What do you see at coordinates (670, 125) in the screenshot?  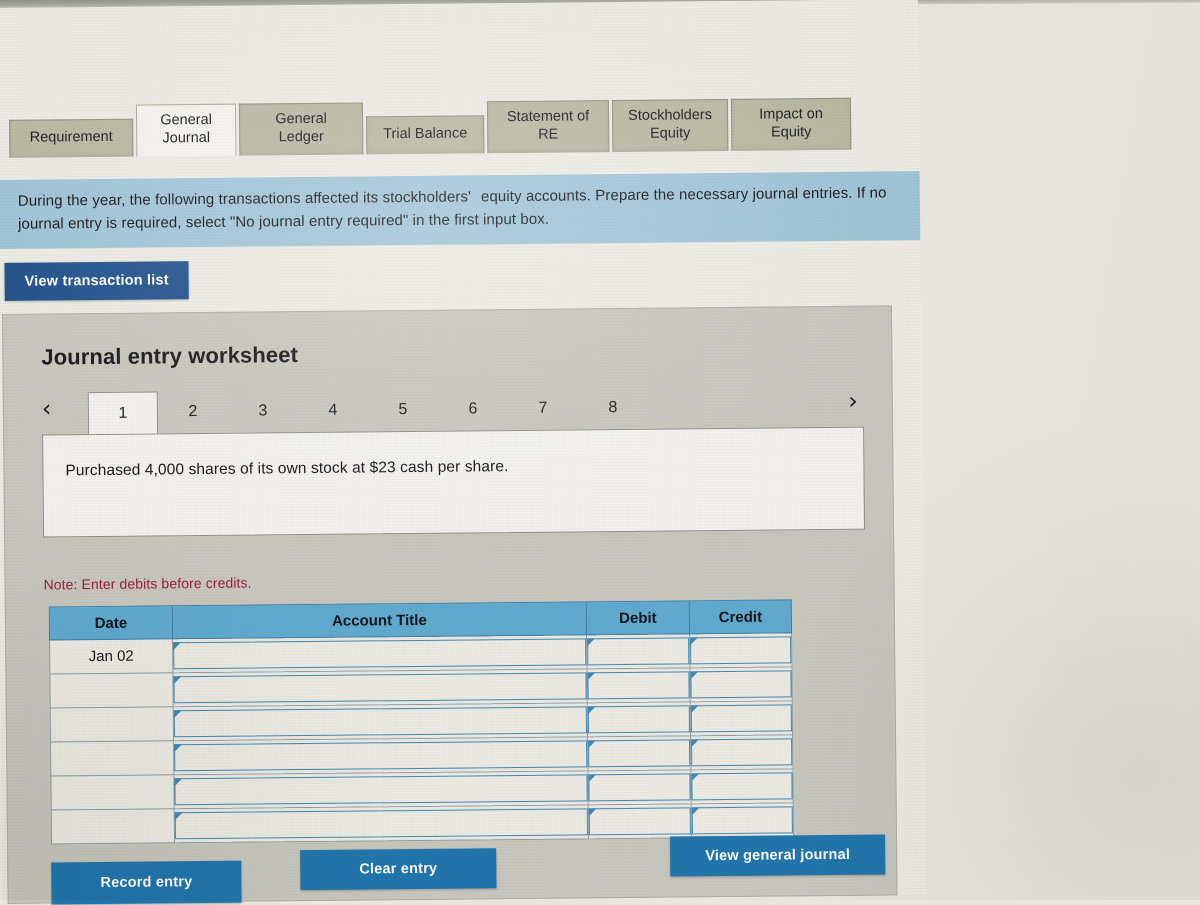 I see `tab-stockholders-equity: Stockholders Equity` at bounding box center [670, 125].